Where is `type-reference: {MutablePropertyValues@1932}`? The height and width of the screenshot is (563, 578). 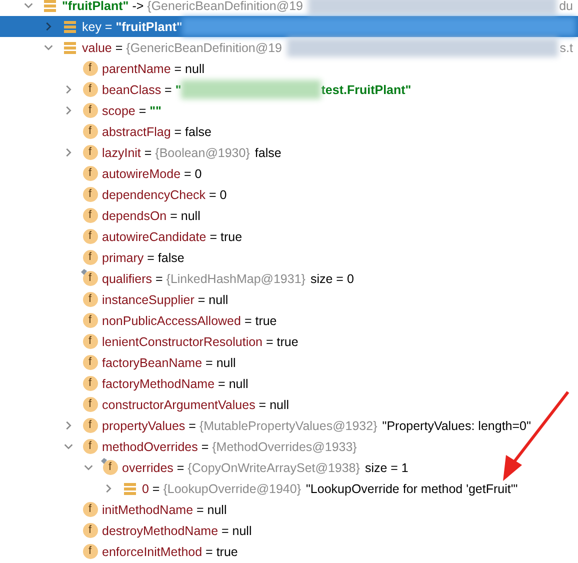 type-reference: {MutablePropertyValues@1932} is located at coordinates (288, 425).